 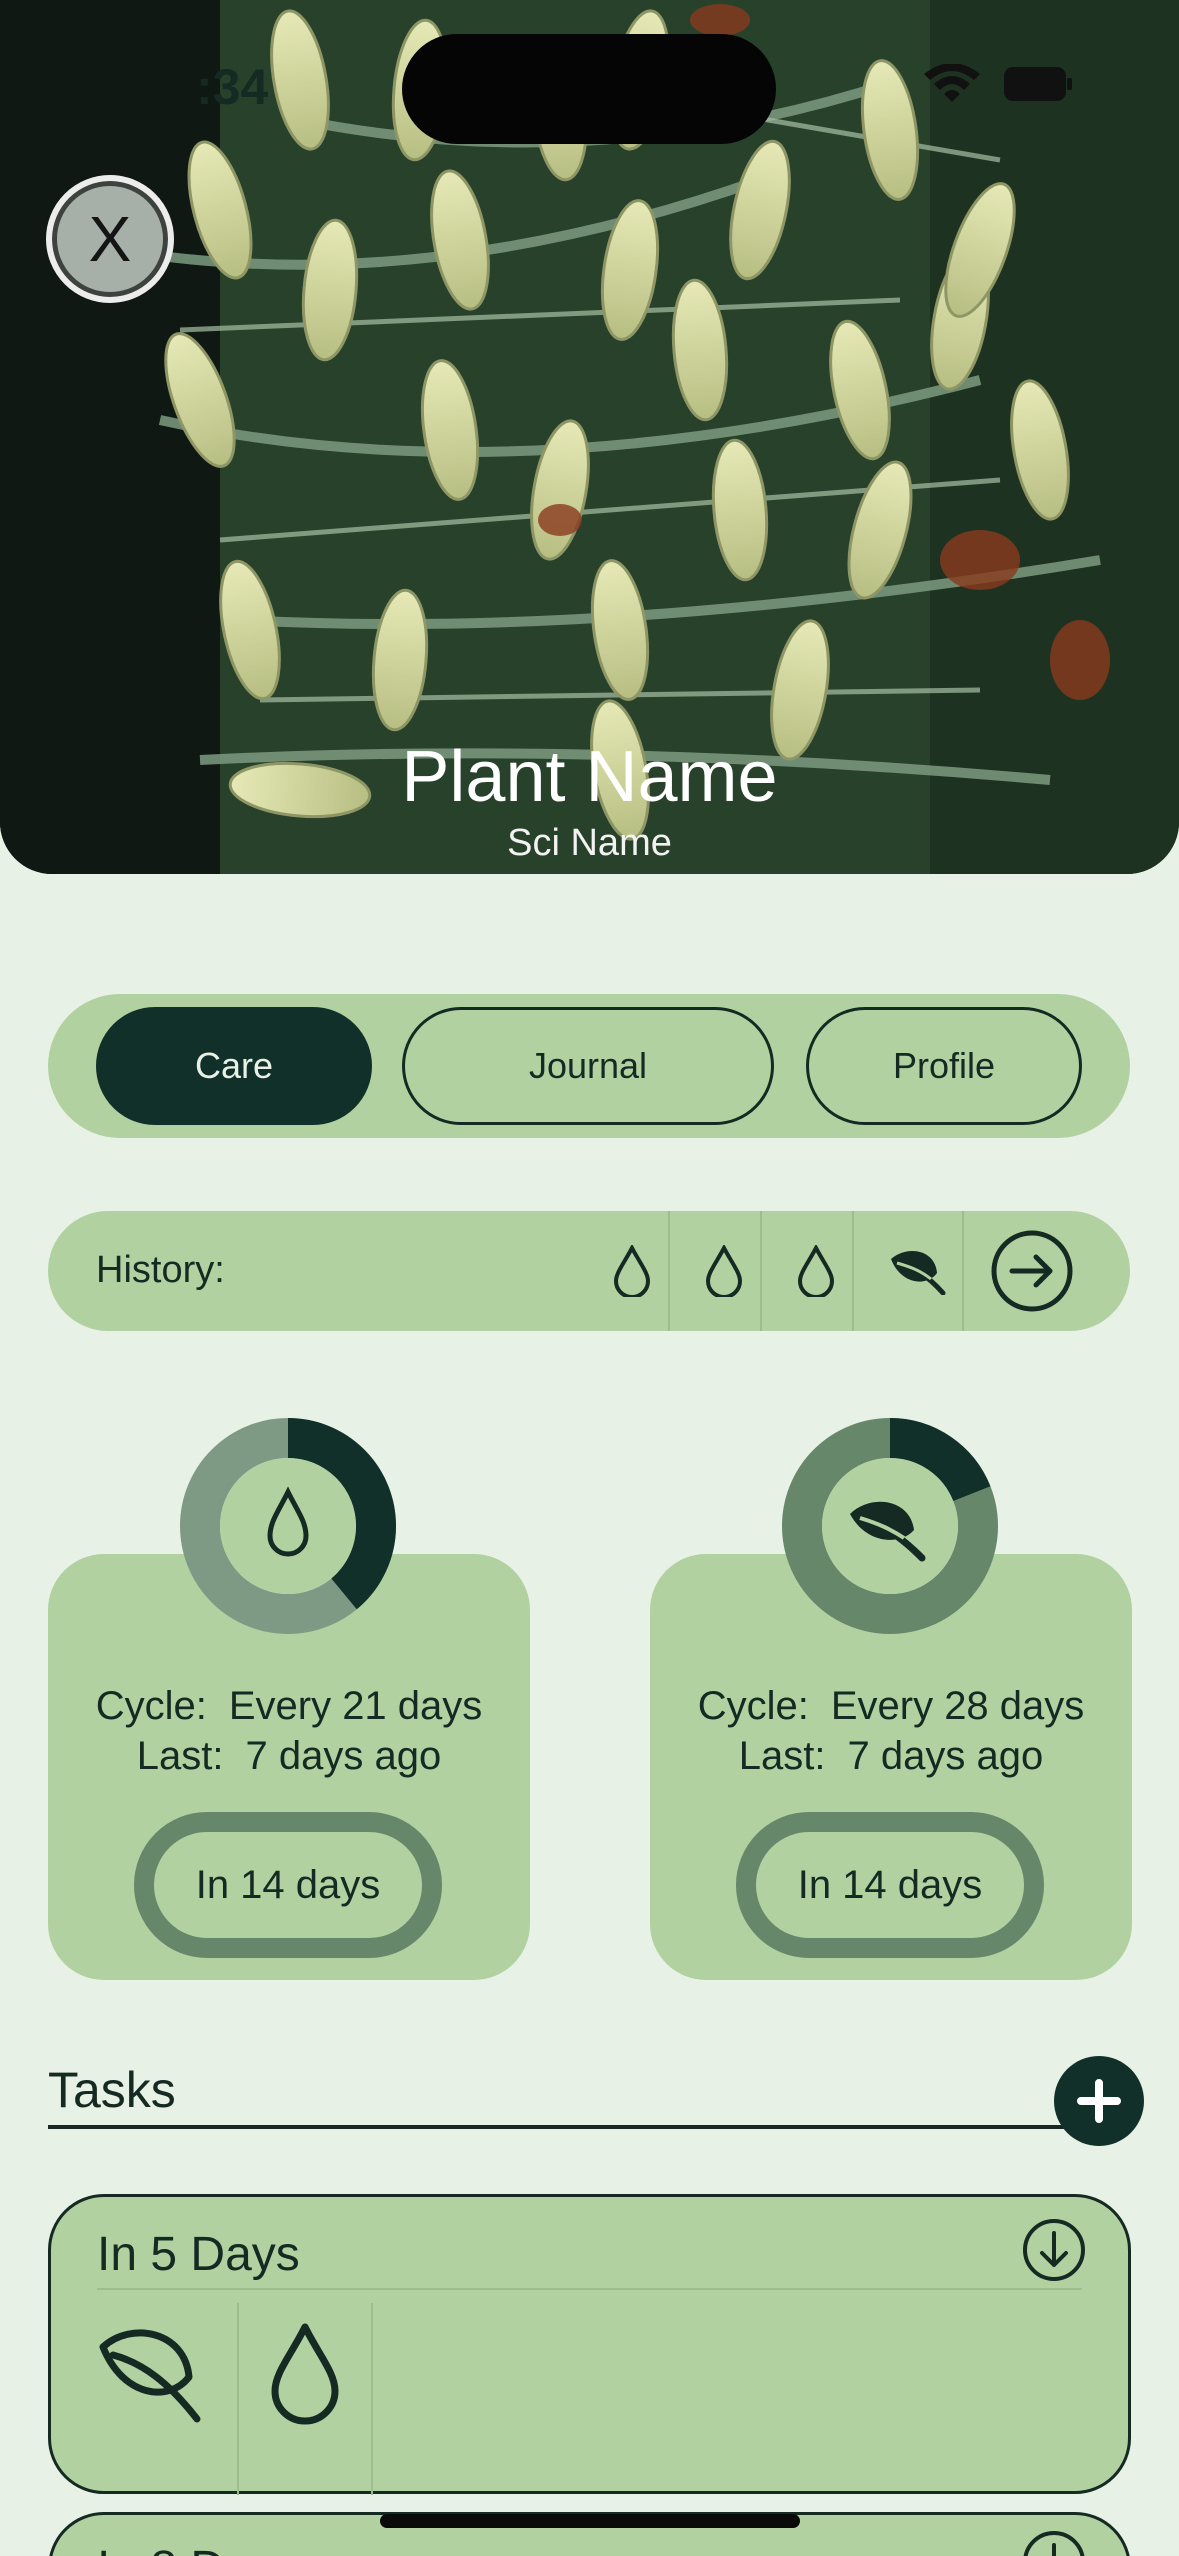 I want to click on plus-icon, so click(x=1099, y=2101).